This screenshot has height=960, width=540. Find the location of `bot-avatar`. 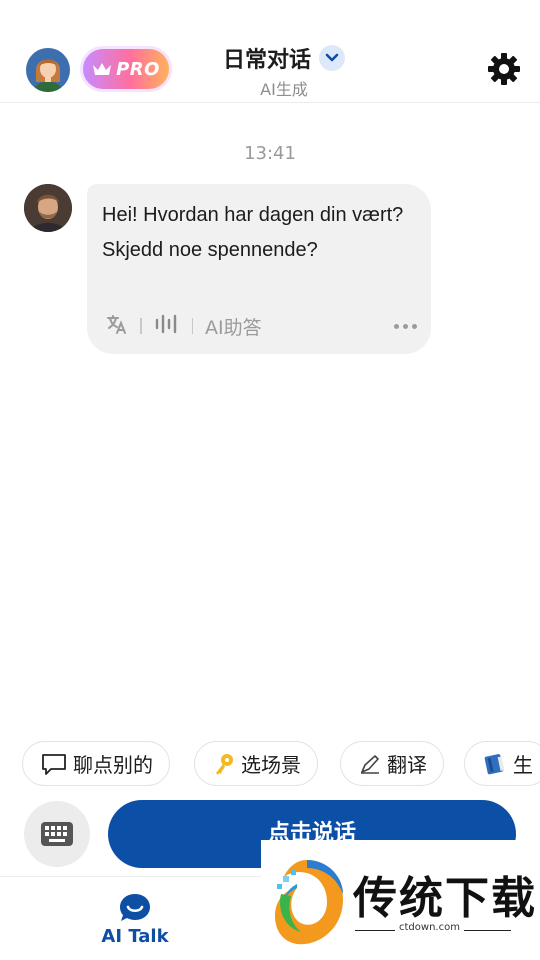

bot-avatar is located at coordinates (48, 208).